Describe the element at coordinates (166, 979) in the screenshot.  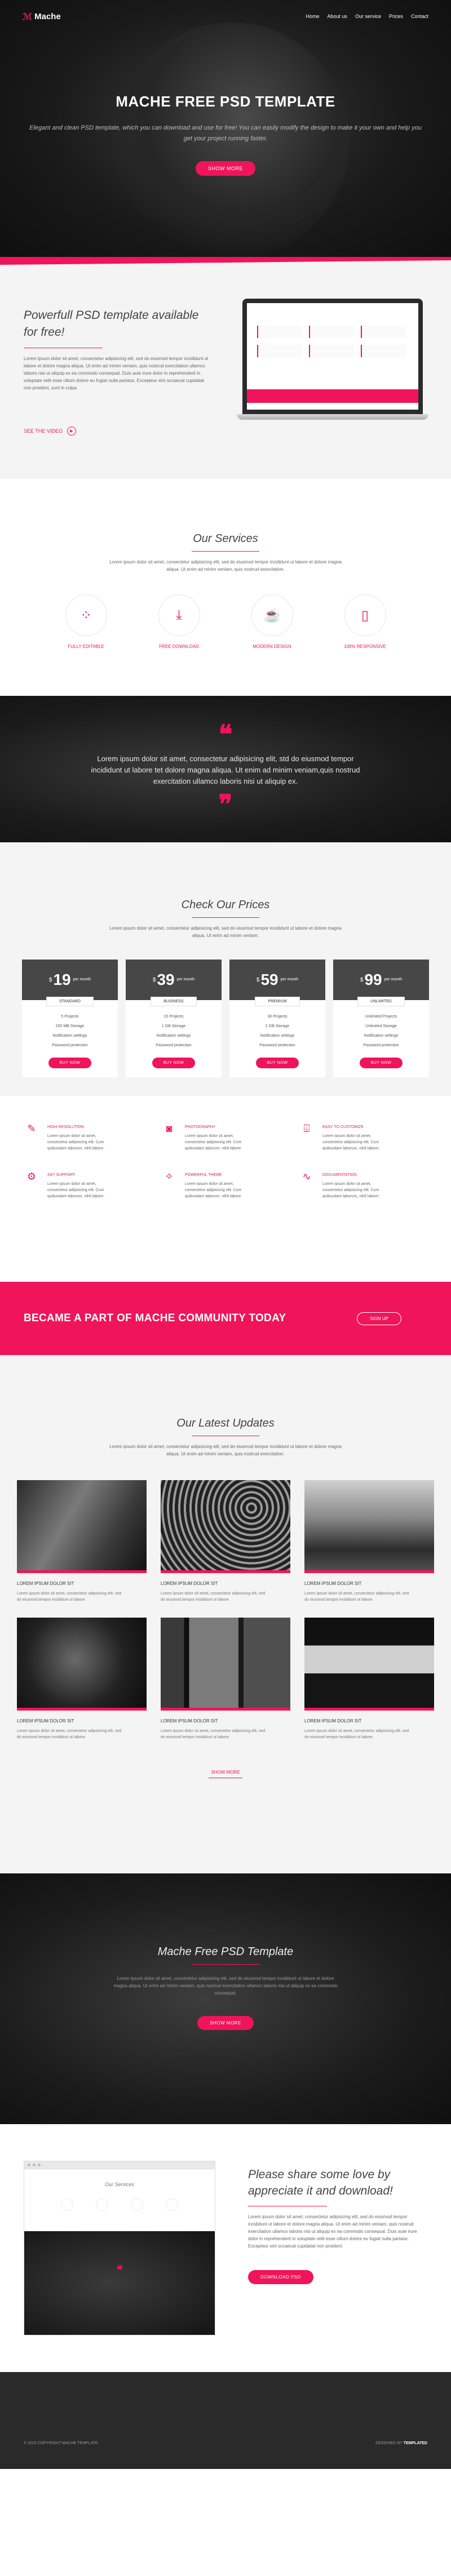
I see `price-amount: 39` at that location.